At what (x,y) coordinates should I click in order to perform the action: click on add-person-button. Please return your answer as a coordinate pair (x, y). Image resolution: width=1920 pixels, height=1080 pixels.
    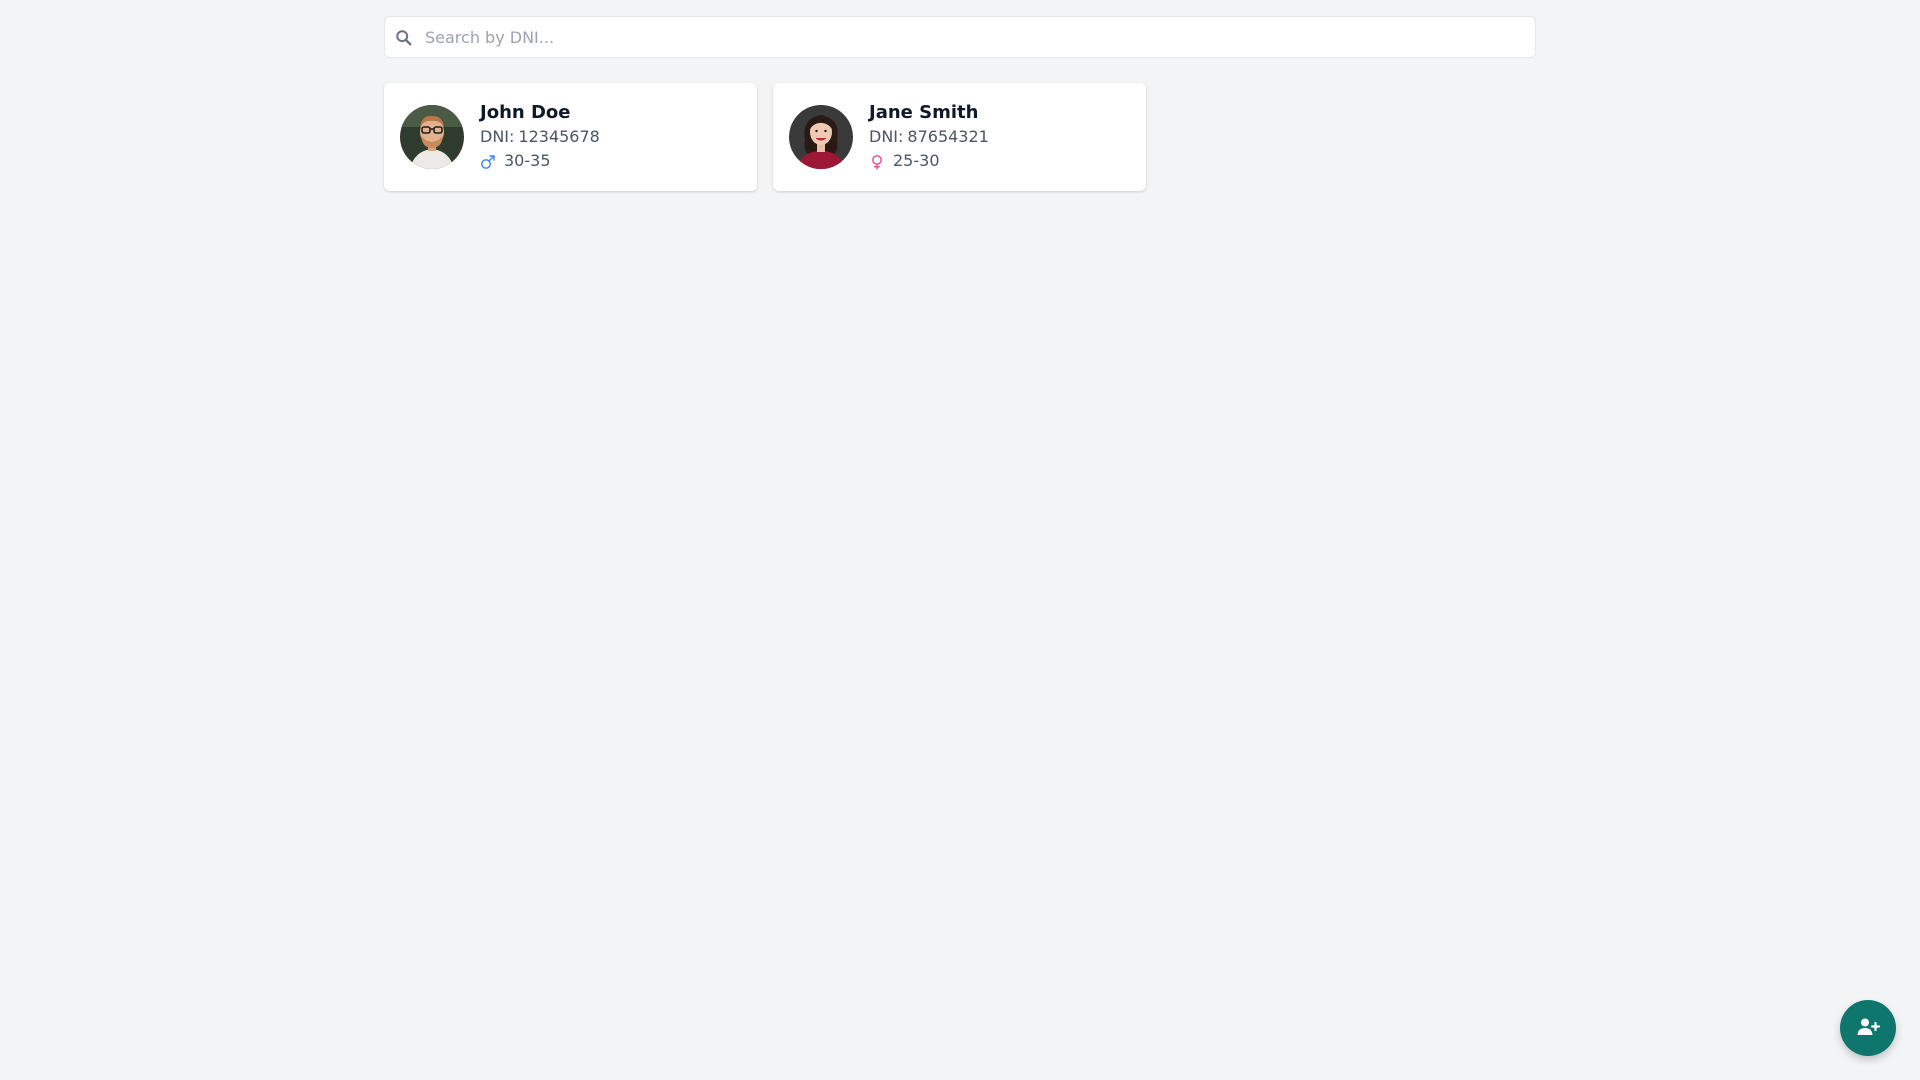
    Looking at the image, I should click on (1868, 1028).